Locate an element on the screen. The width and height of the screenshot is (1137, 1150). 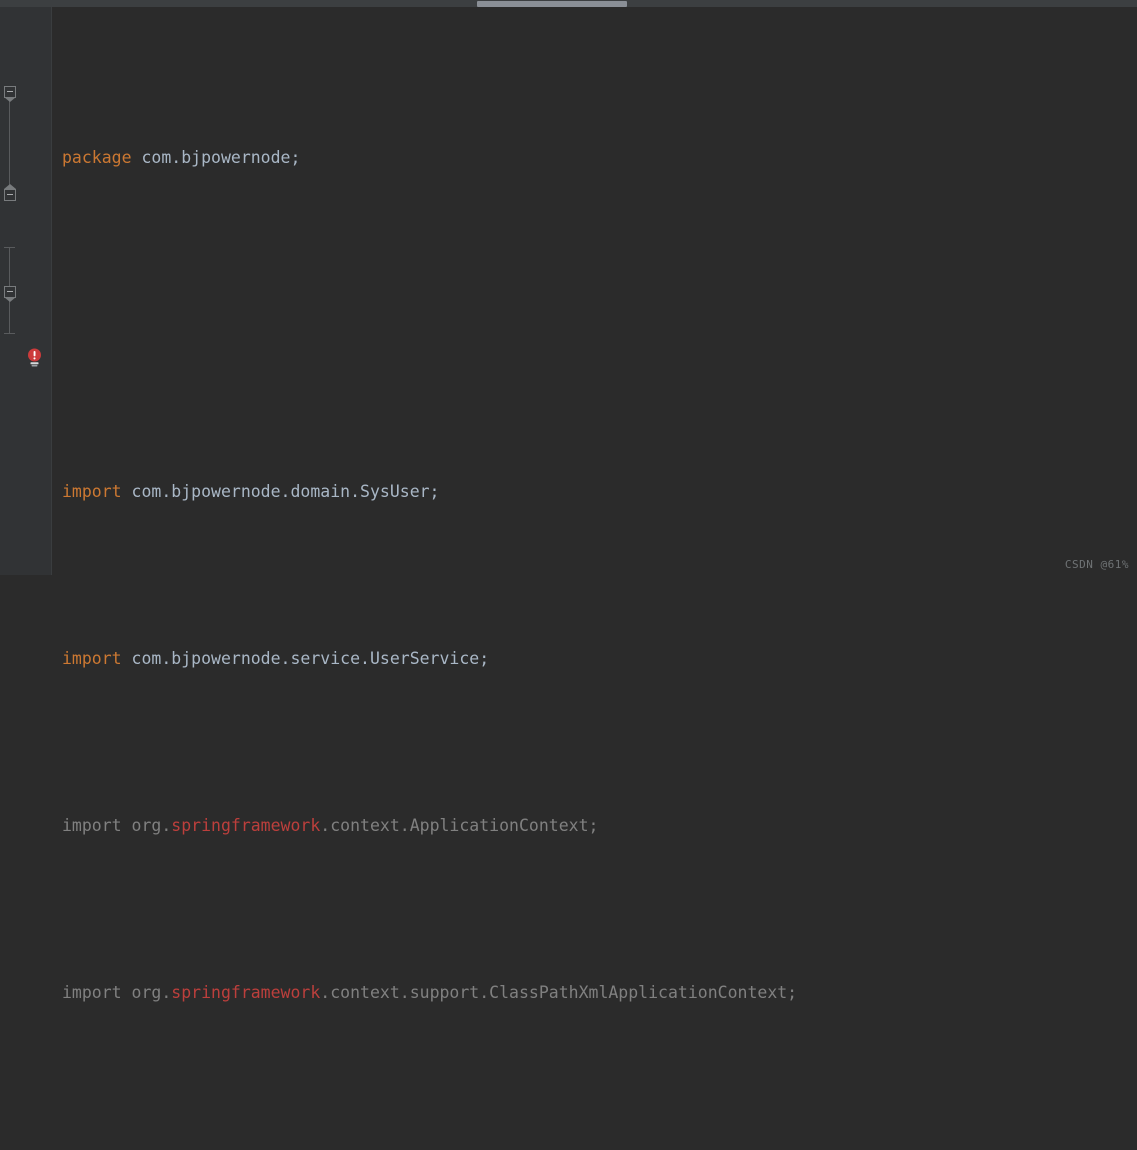
horizontal-scrollbar-track is located at coordinates (568, 3).